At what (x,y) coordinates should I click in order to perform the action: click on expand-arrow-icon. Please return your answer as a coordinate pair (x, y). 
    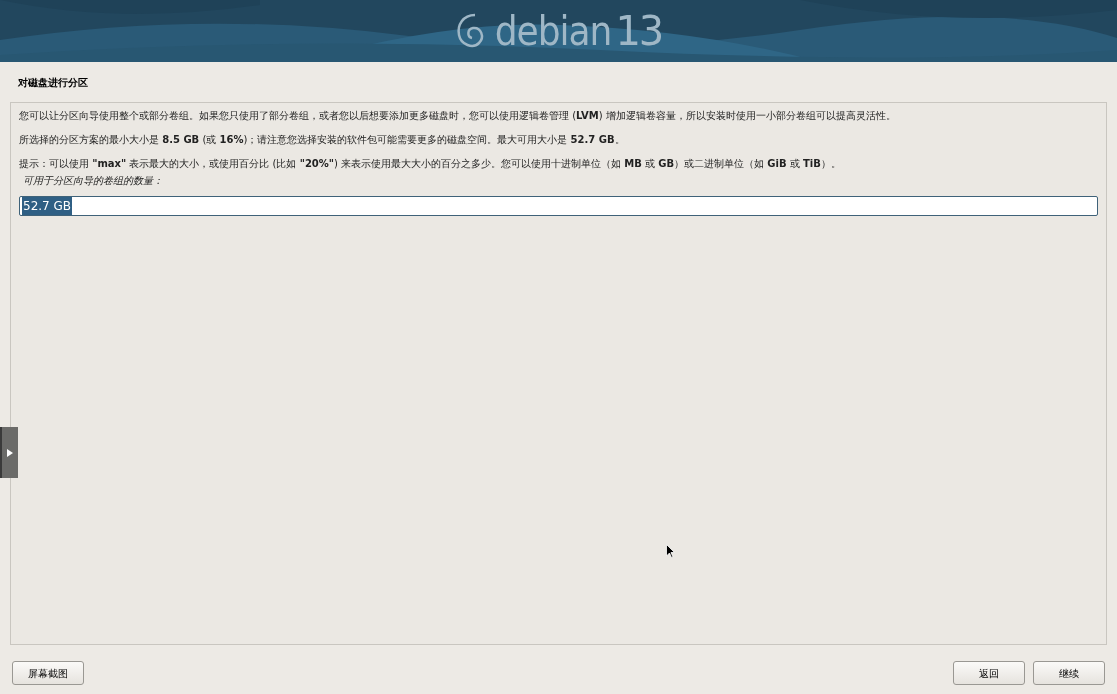
    Looking at the image, I should click on (10, 452).